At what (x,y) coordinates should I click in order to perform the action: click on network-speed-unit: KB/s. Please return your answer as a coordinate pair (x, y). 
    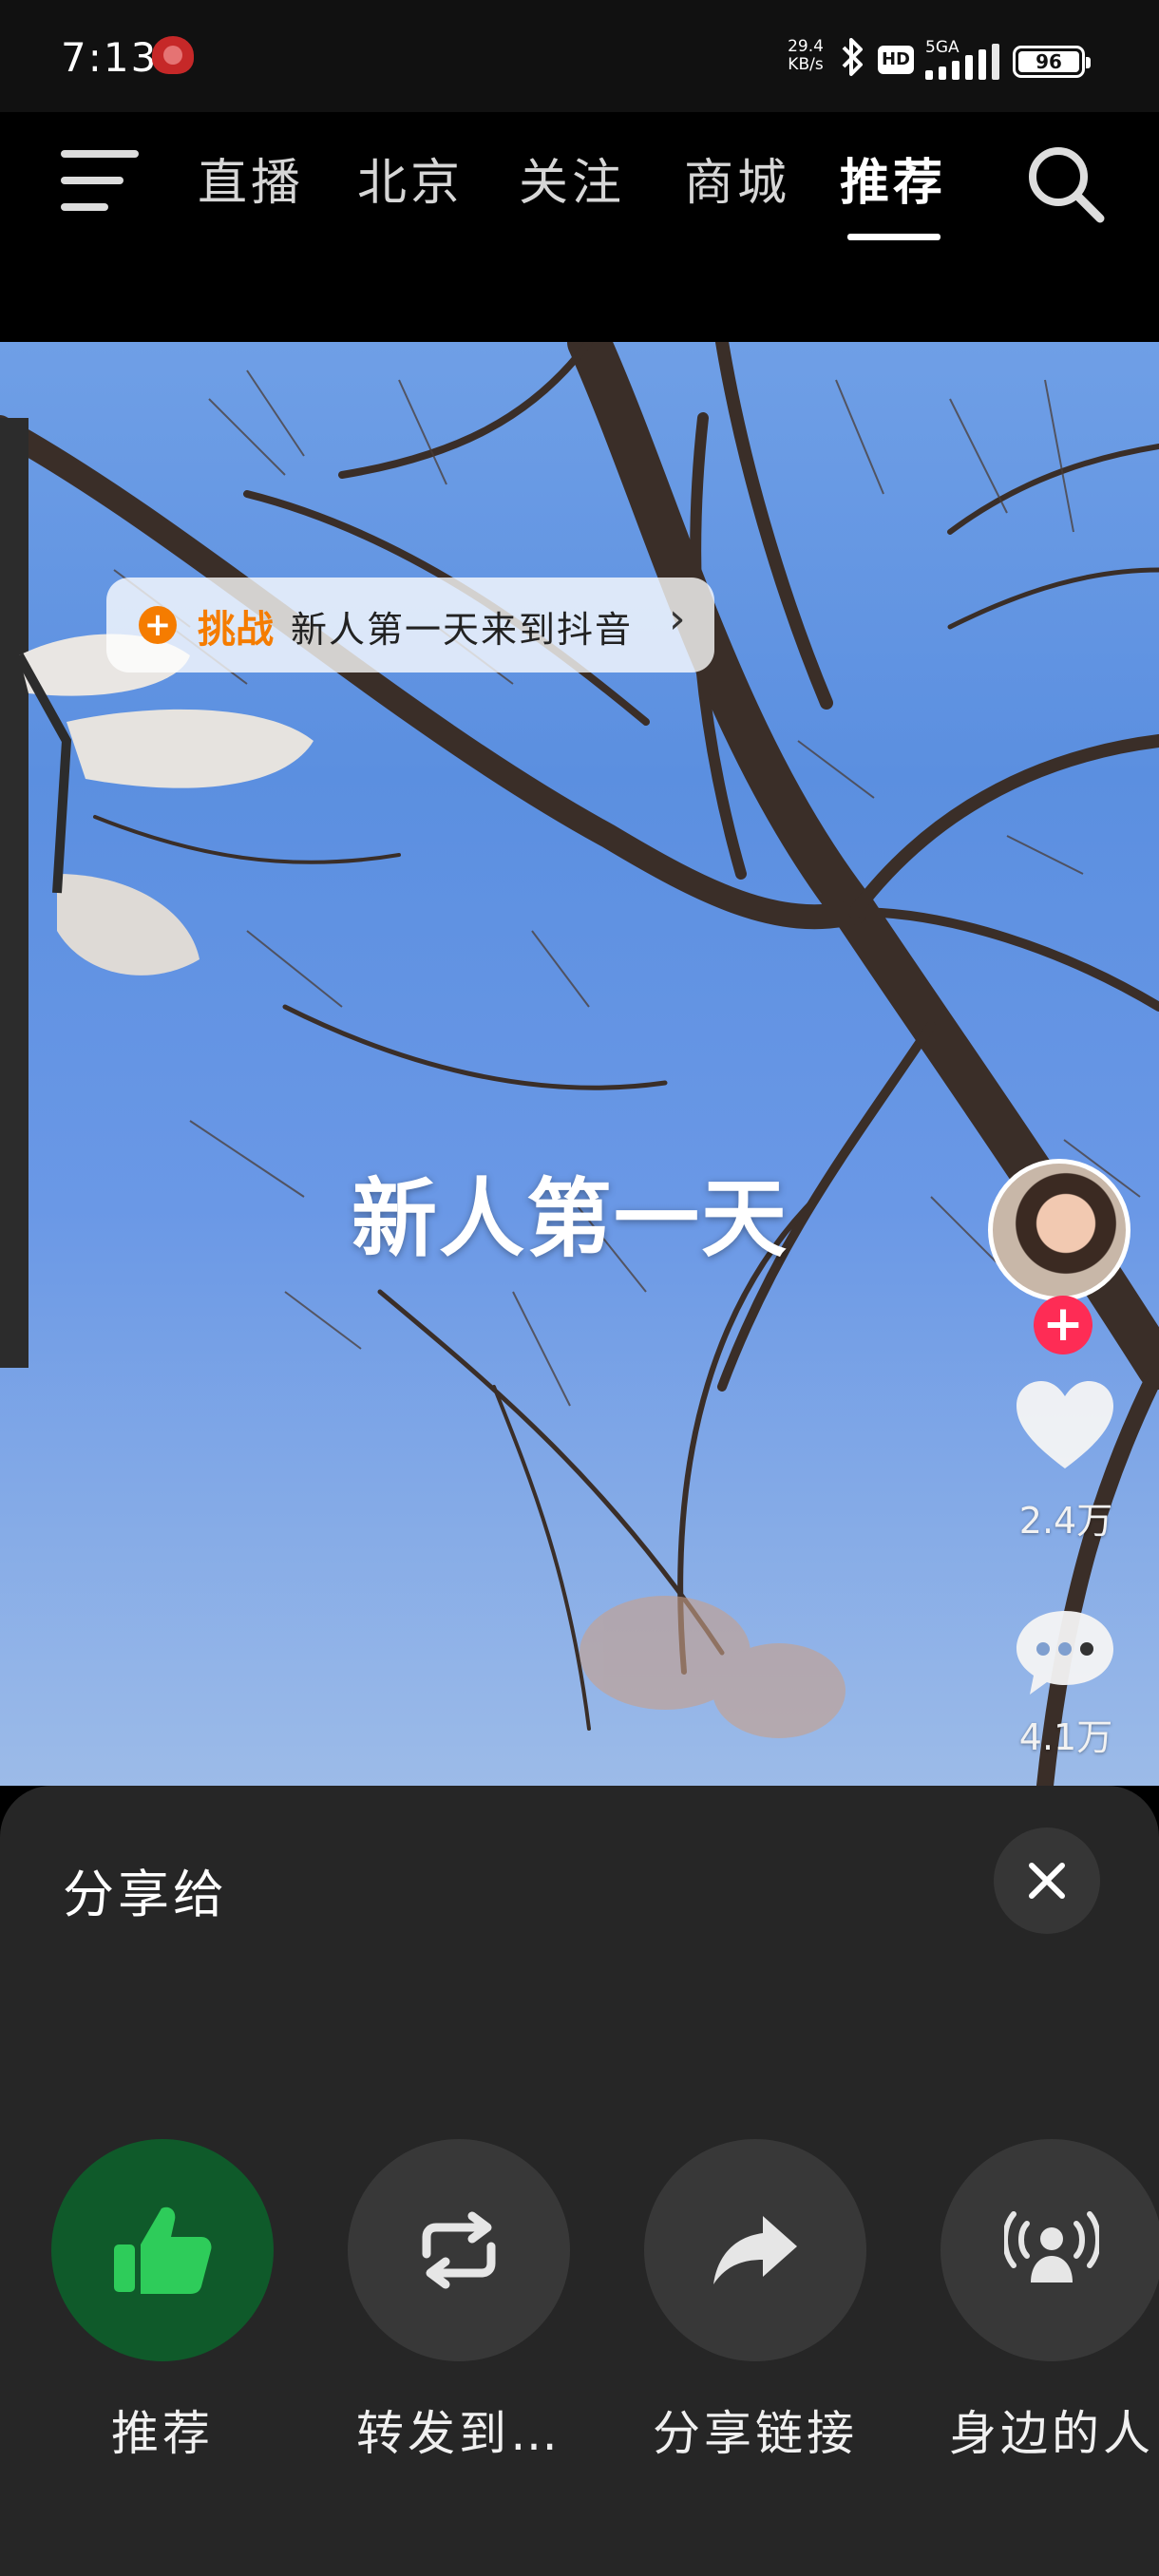
    Looking at the image, I should click on (806, 64).